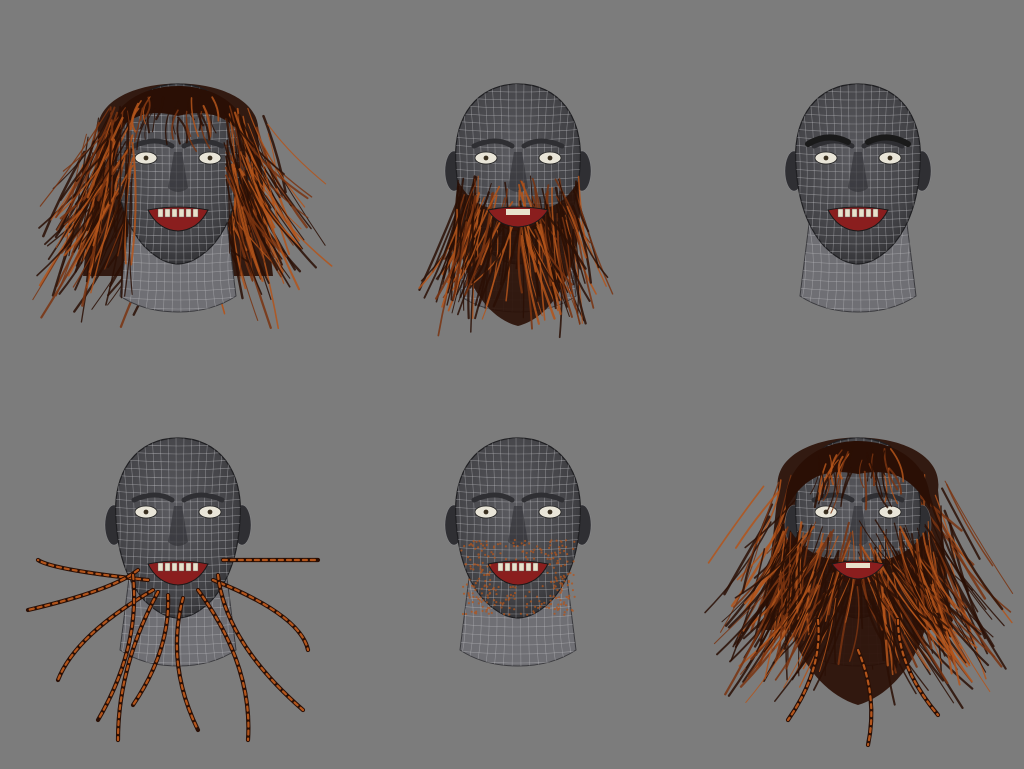  What do you see at coordinates (858, 198) in the screenshot?
I see `eyebrows-head` at bounding box center [858, 198].